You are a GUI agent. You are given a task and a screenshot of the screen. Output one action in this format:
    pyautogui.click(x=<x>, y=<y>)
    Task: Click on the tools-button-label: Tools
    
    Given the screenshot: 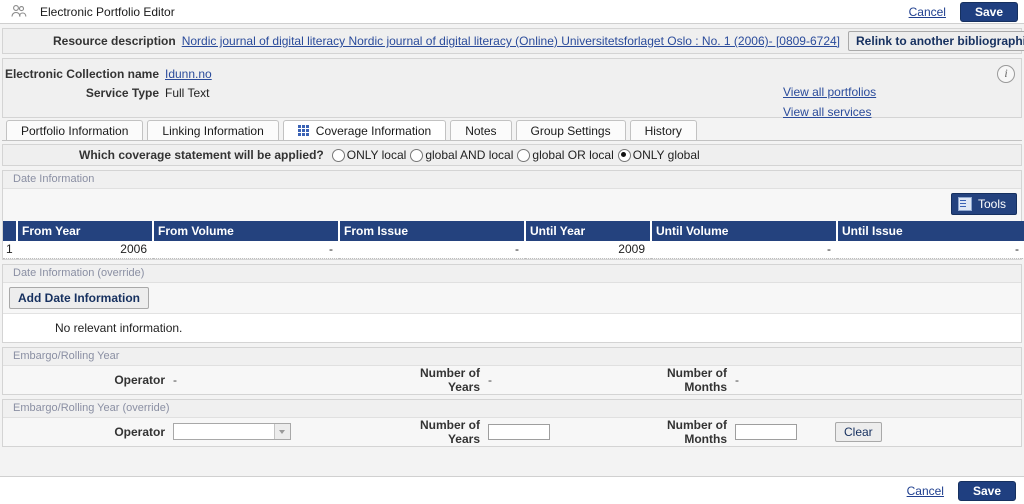 What is the action you would take?
    pyautogui.click(x=991, y=204)
    